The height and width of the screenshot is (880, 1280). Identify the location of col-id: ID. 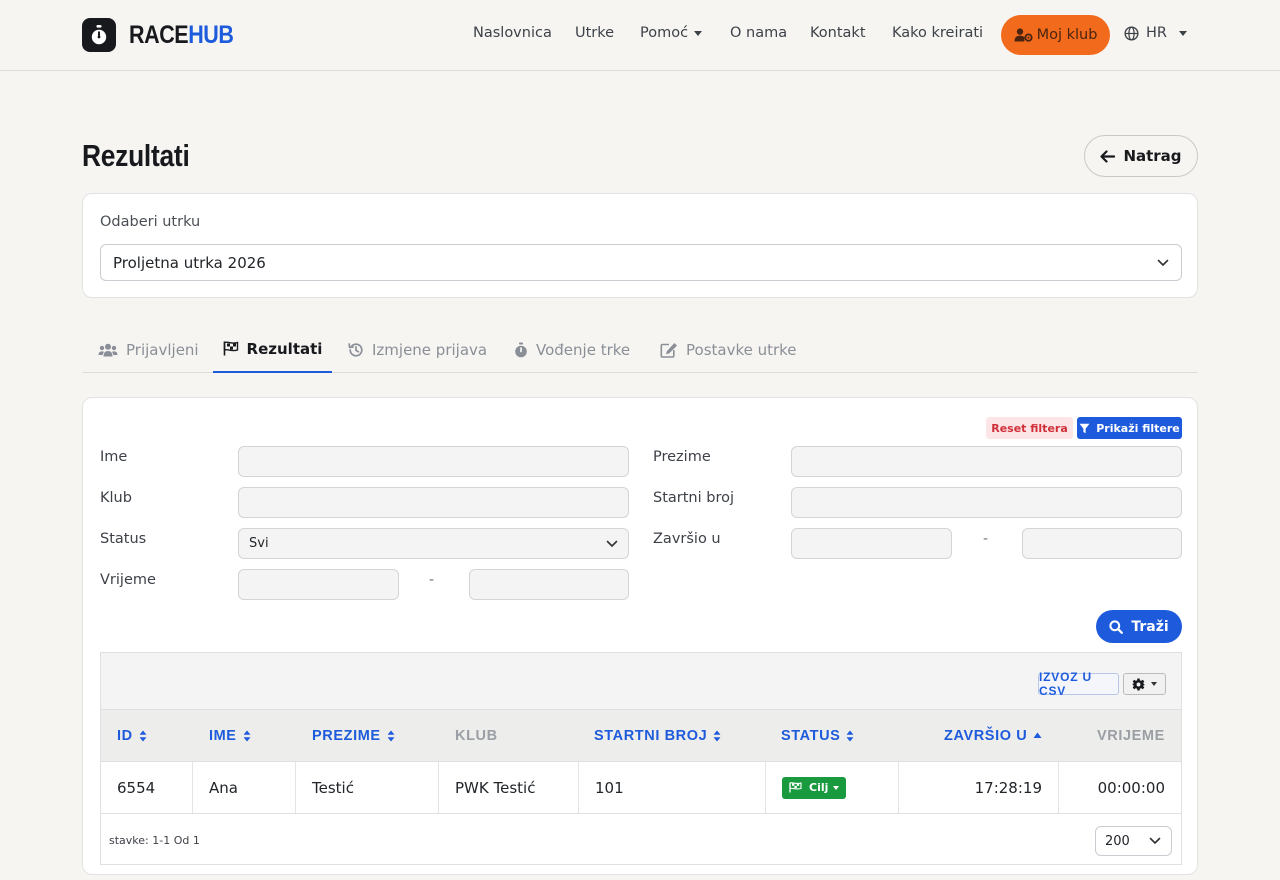
(132, 735).